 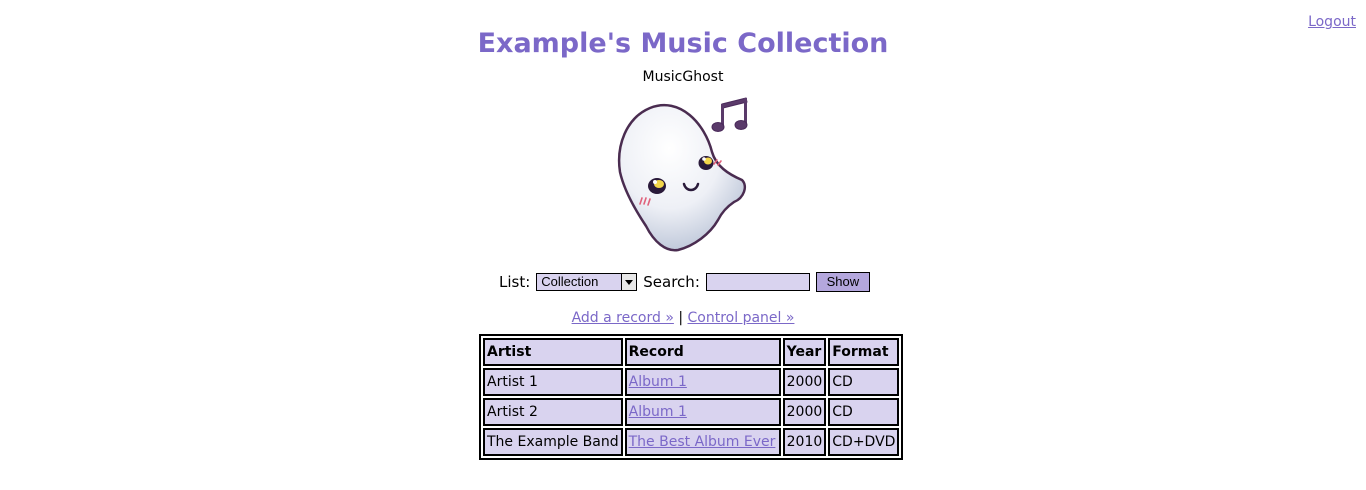 I want to click on cell-record: The Best Album Ever, so click(x=702, y=442).